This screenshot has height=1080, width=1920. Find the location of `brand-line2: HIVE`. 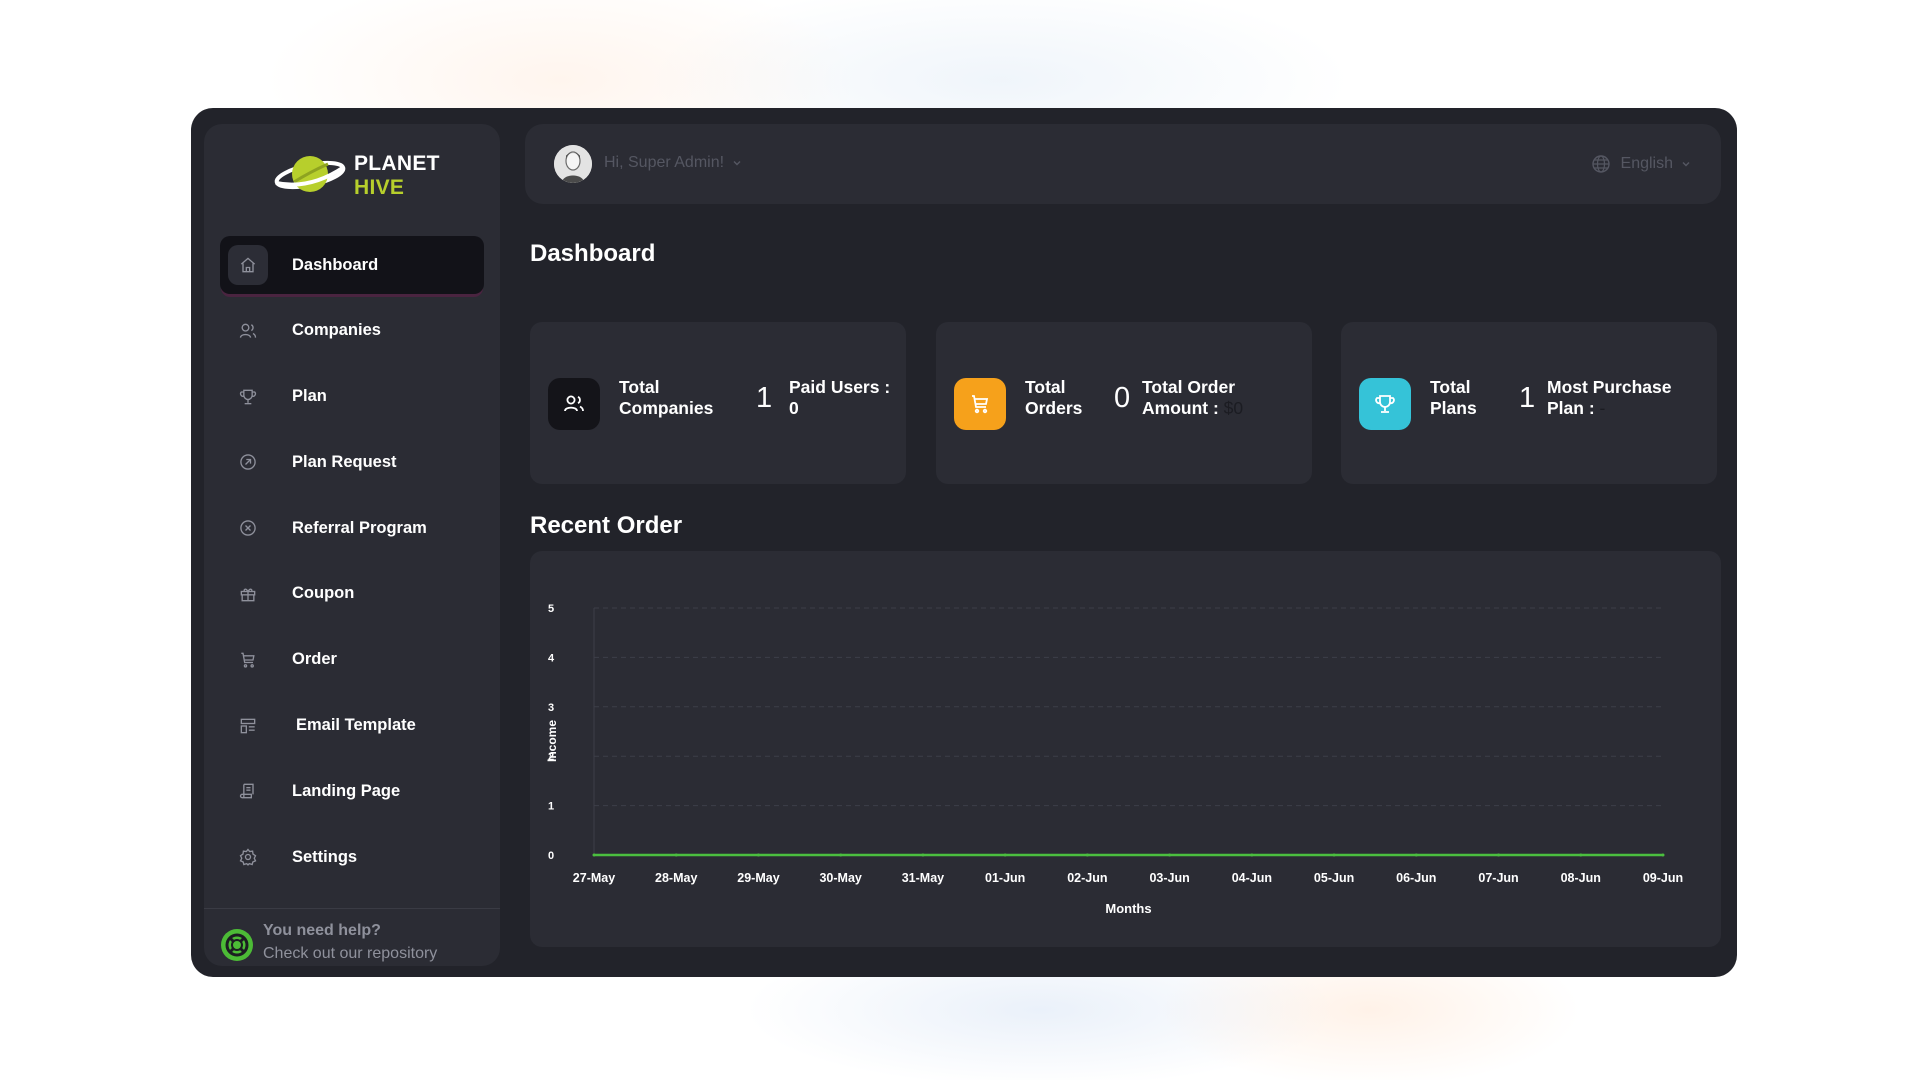

brand-line2: HIVE is located at coordinates (379, 187).